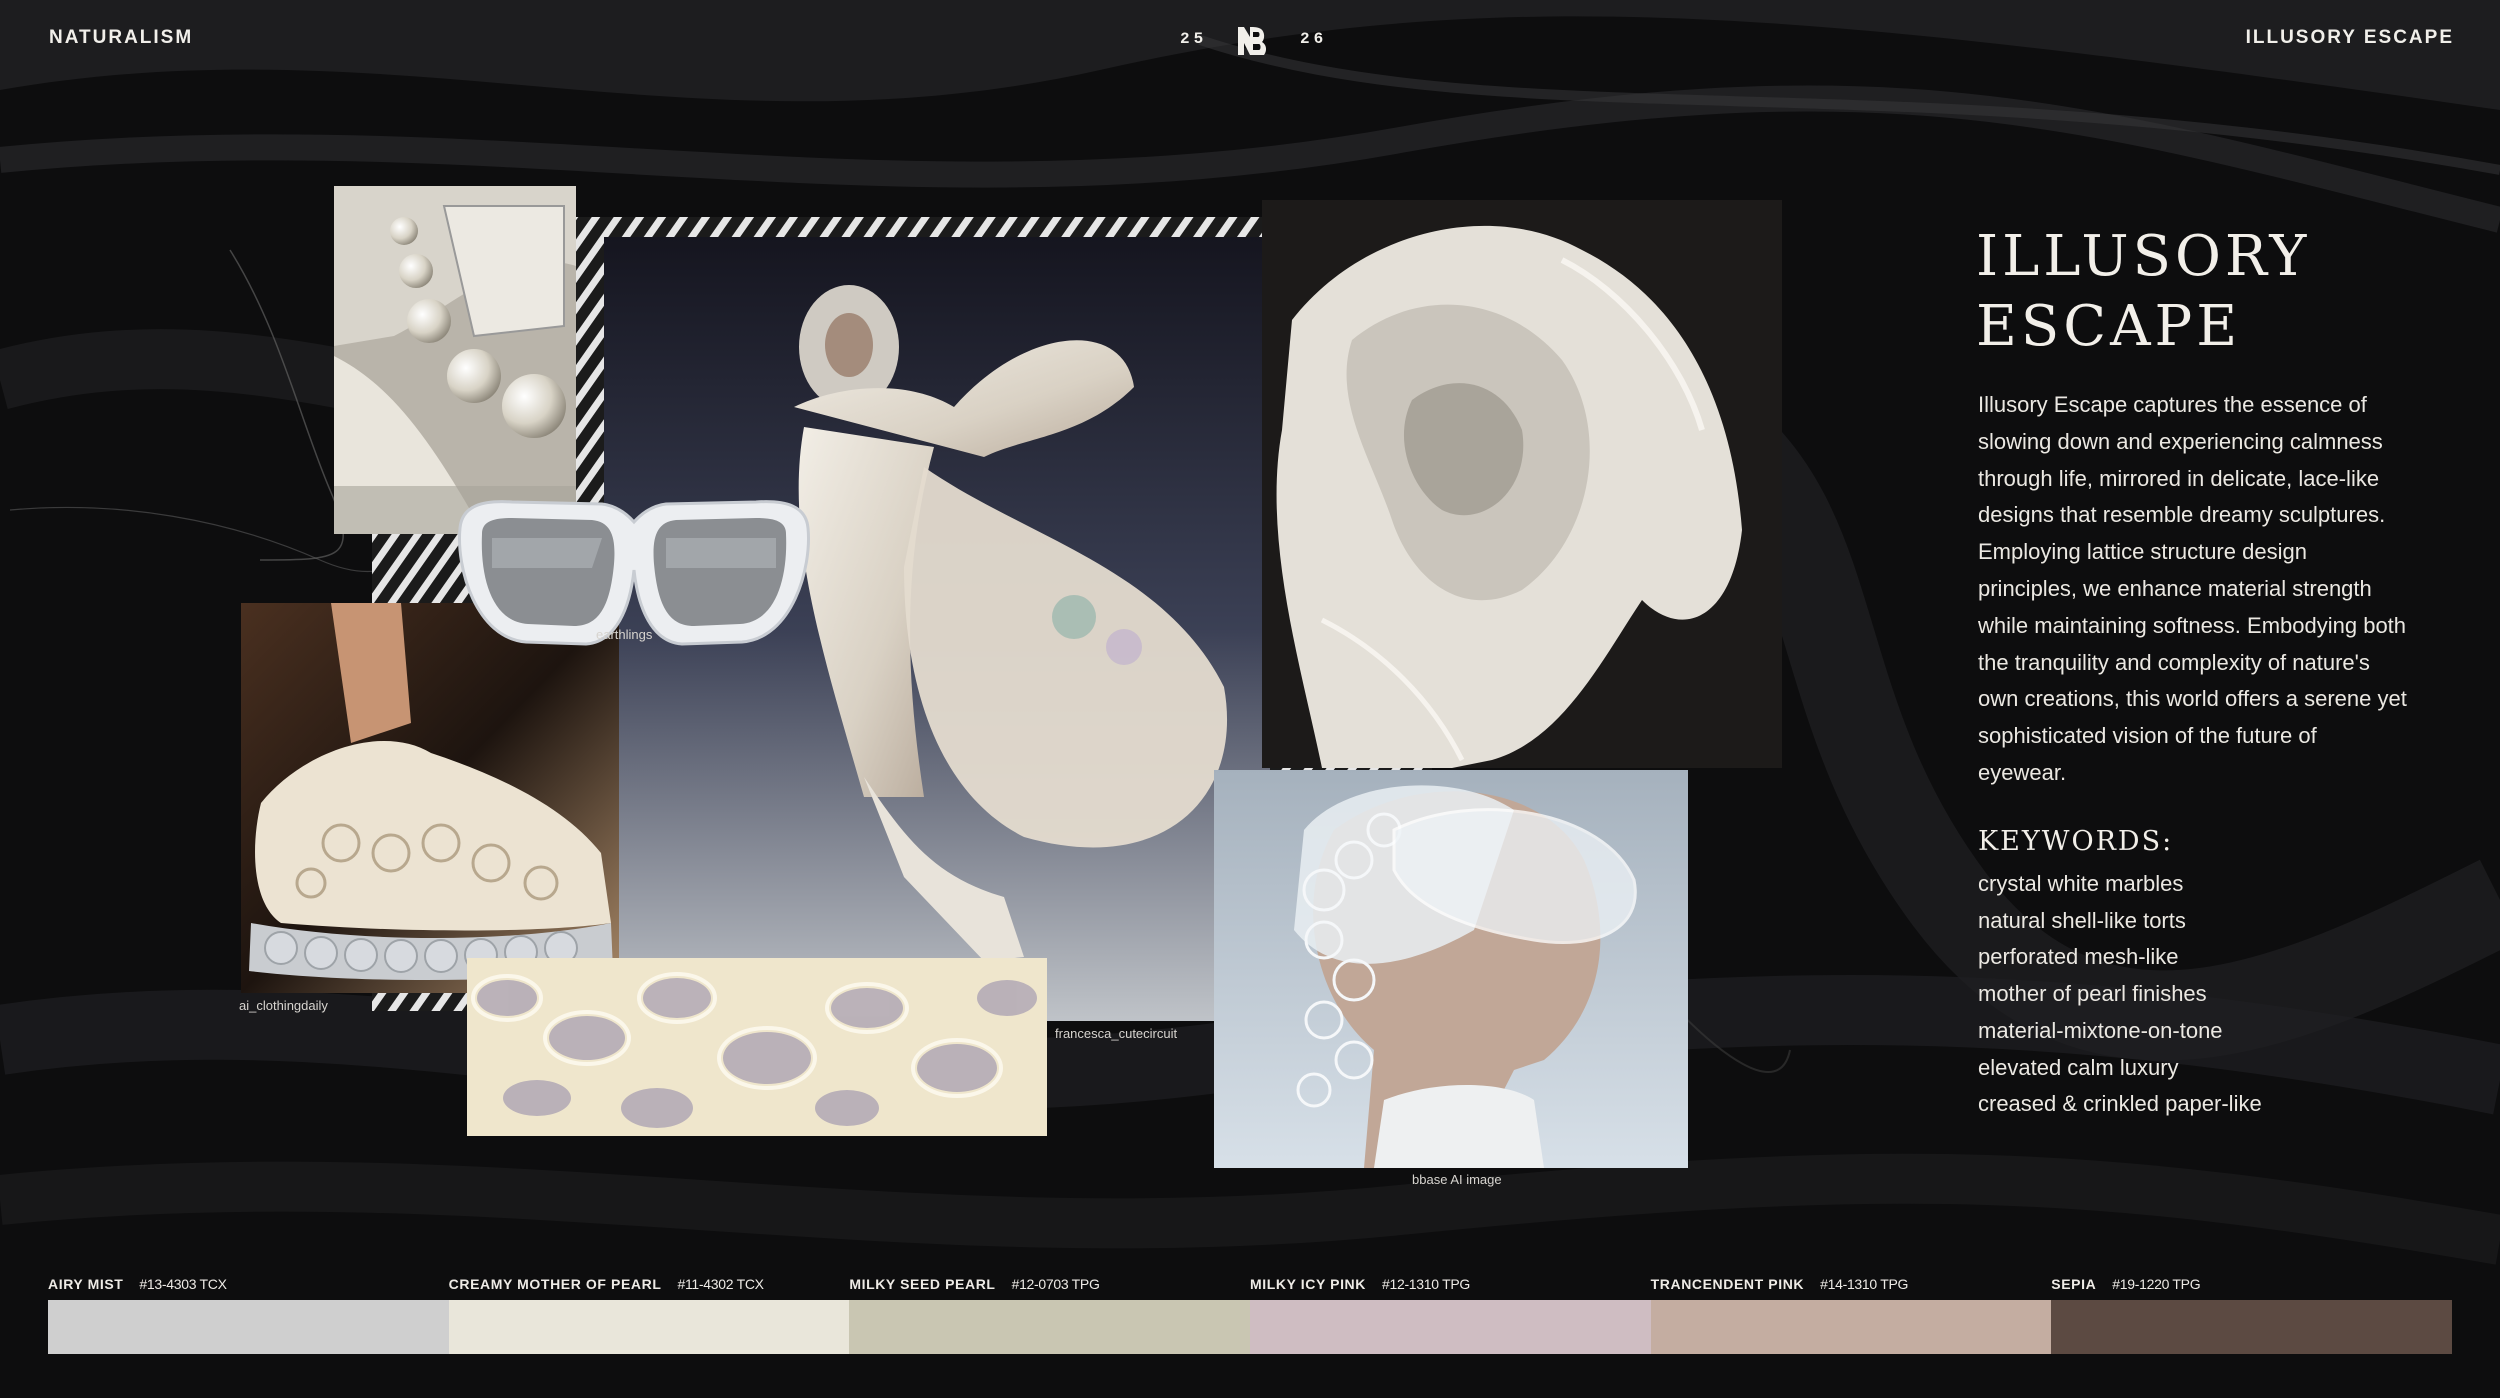  What do you see at coordinates (2100, 1030) in the screenshot?
I see `keyword-item: material-mixtone-on-tone` at bounding box center [2100, 1030].